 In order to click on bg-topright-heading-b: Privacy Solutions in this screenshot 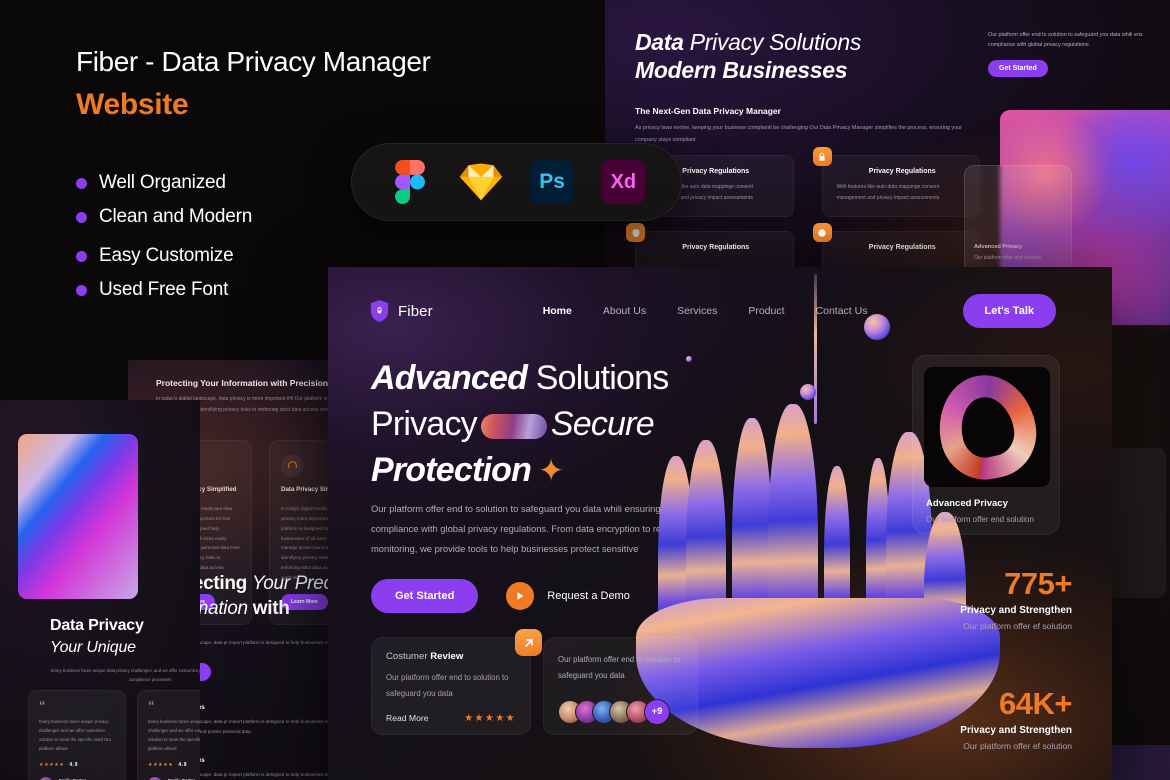, I will do `click(772, 42)`.